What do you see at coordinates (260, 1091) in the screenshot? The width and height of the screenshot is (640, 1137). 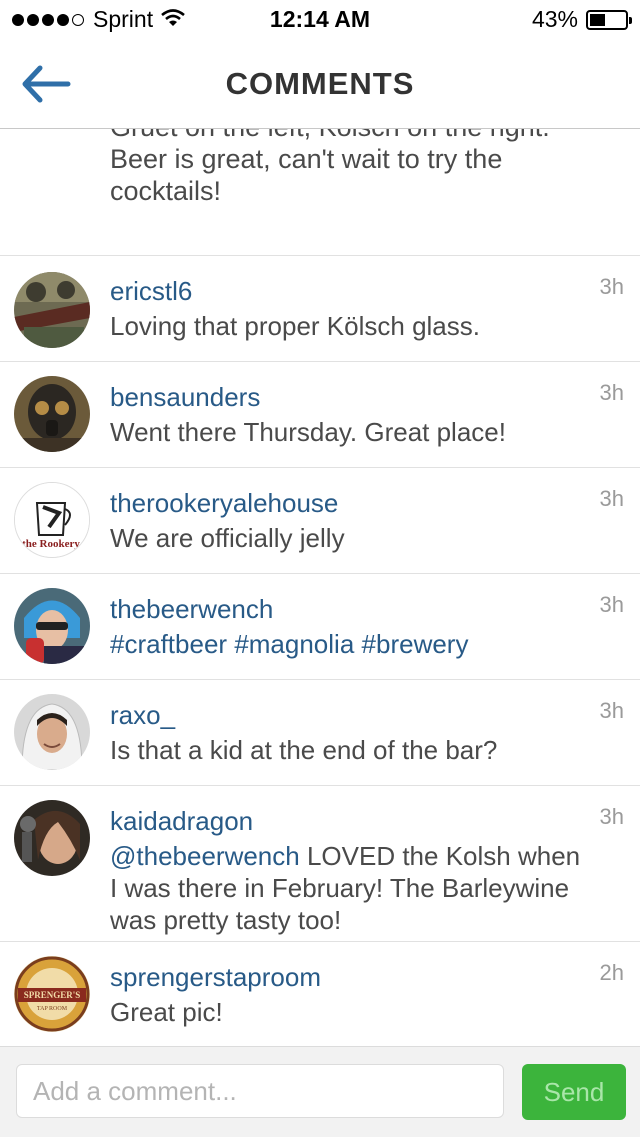 I see `comment-input` at bounding box center [260, 1091].